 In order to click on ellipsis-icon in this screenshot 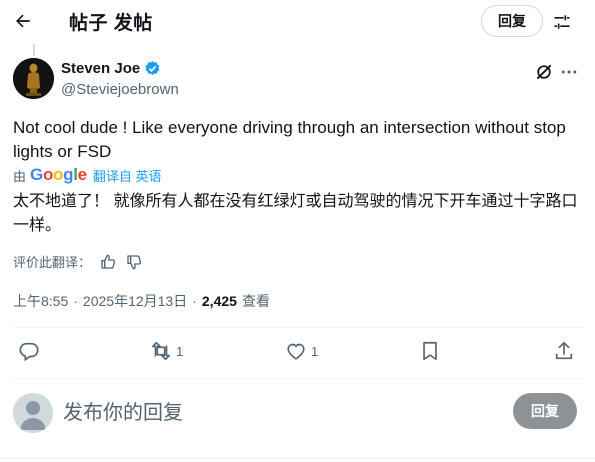, I will do `click(569, 72)`.